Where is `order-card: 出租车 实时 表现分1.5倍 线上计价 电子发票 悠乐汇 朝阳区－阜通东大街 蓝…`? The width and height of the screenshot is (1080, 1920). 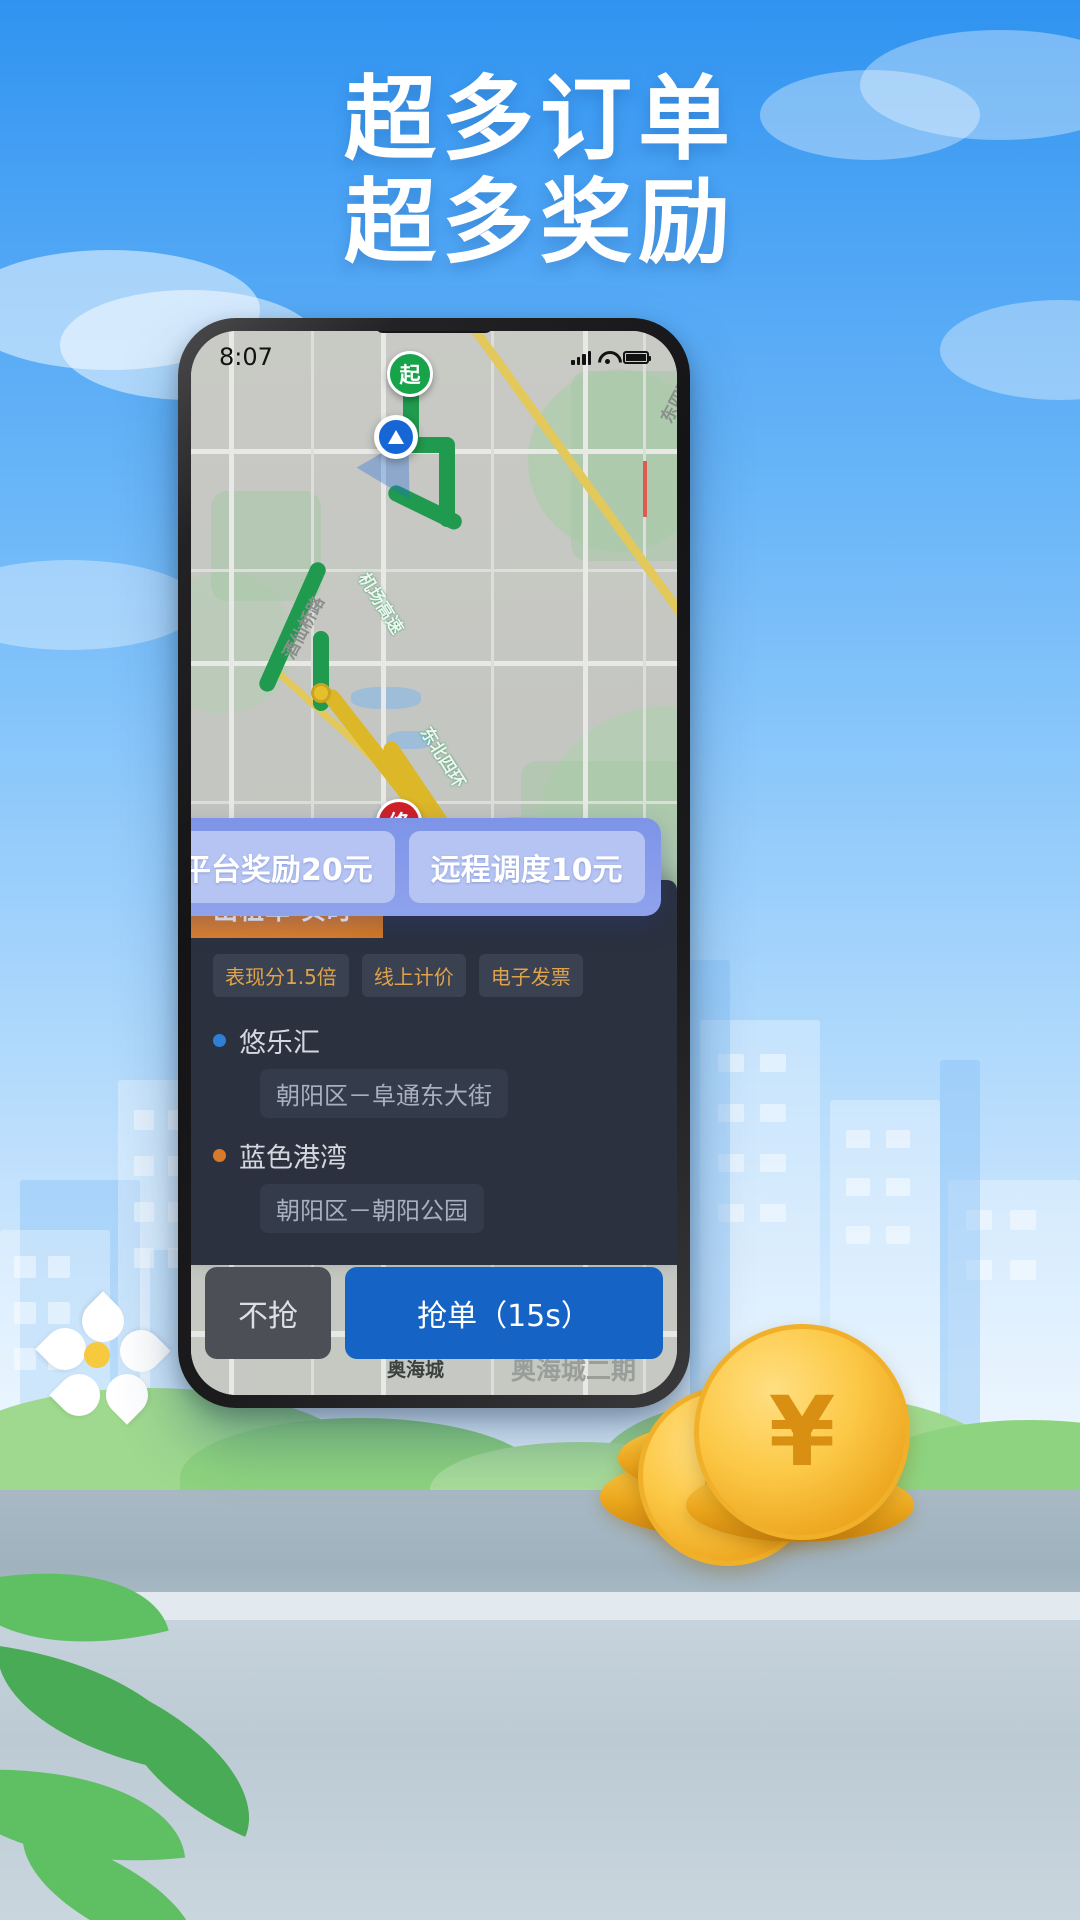
order-card: 出租车 实时 表现分1.5倍 线上计价 电子发票 悠乐汇 朝阳区－阜通东大街 蓝… is located at coordinates (434, 1041).